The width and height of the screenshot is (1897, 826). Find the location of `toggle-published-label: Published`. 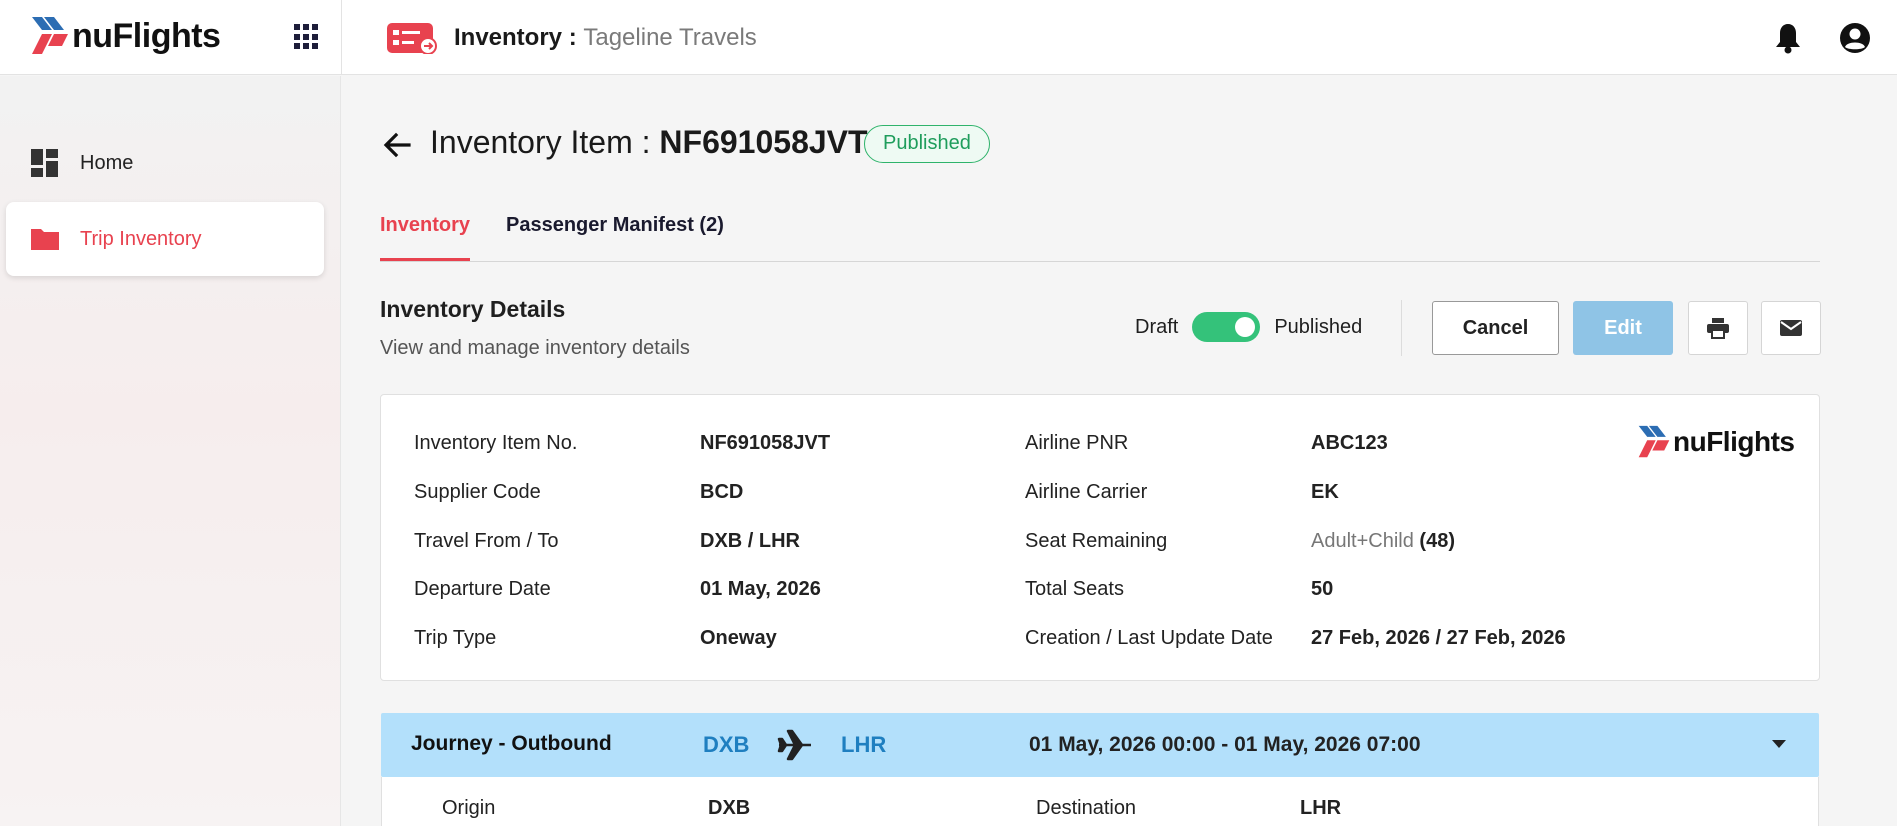

toggle-published-label: Published is located at coordinates (1318, 326).